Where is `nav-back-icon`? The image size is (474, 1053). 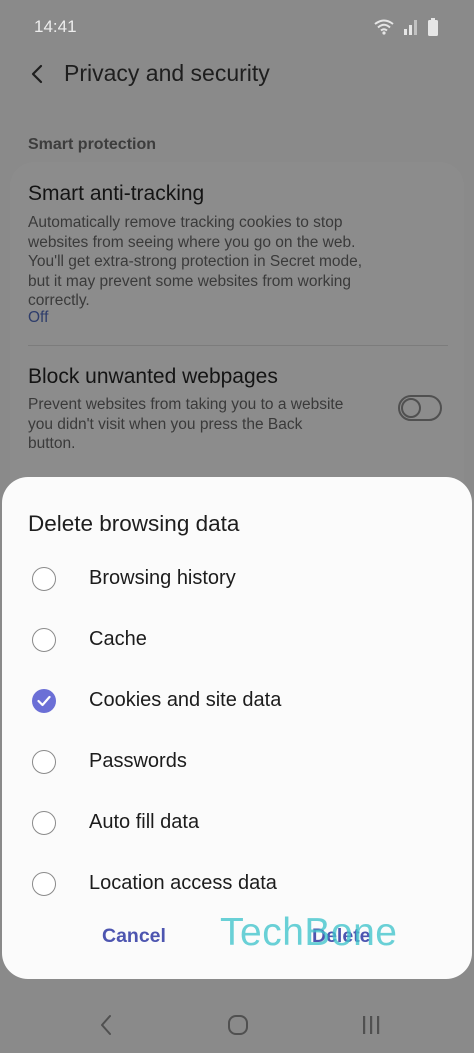 nav-back-icon is located at coordinates (107, 1025).